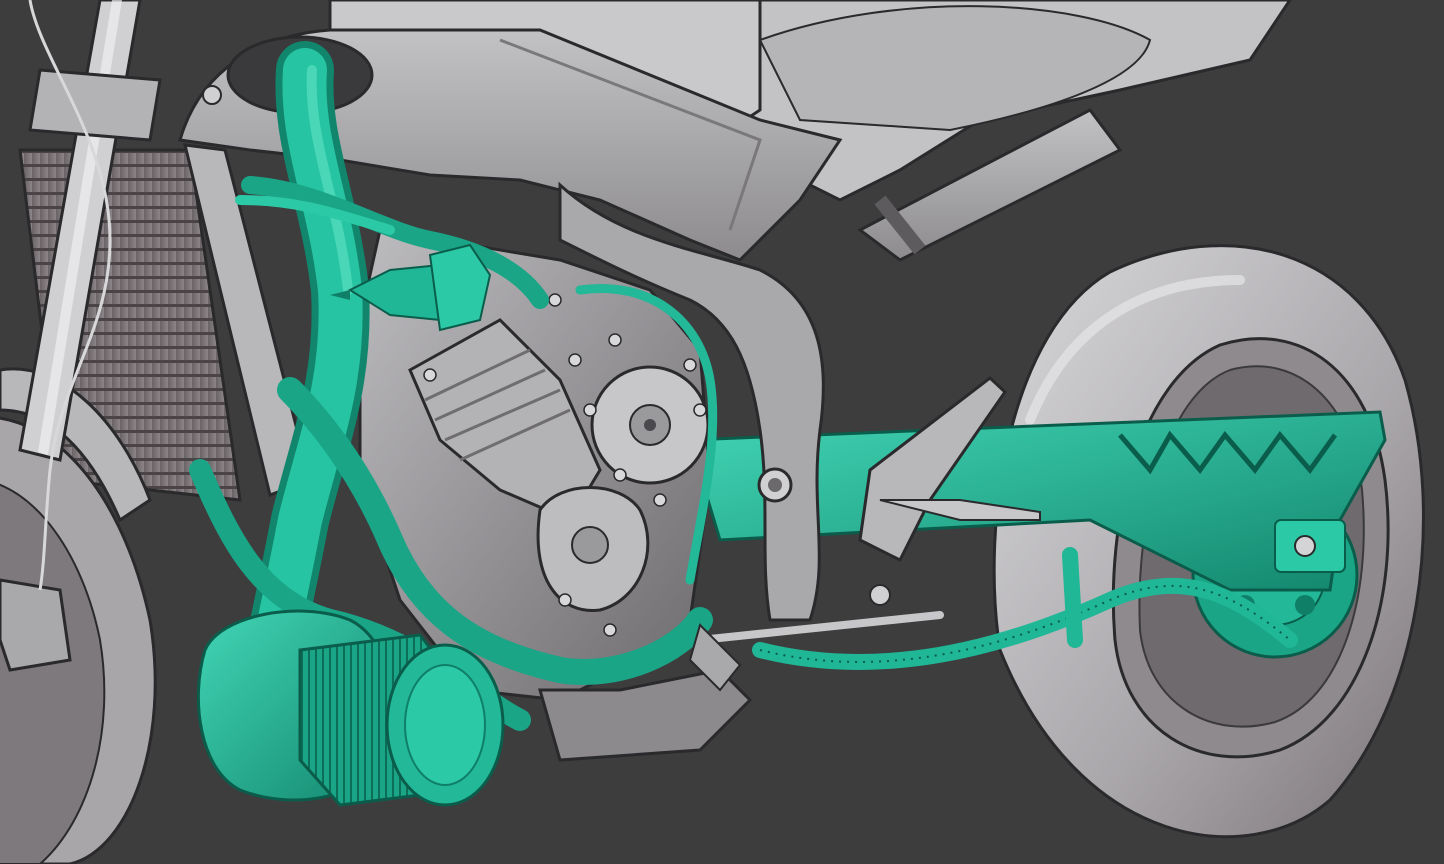  What do you see at coordinates (95, 105) in the screenshot?
I see `fork-clamp` at bounding box center [95, 105].